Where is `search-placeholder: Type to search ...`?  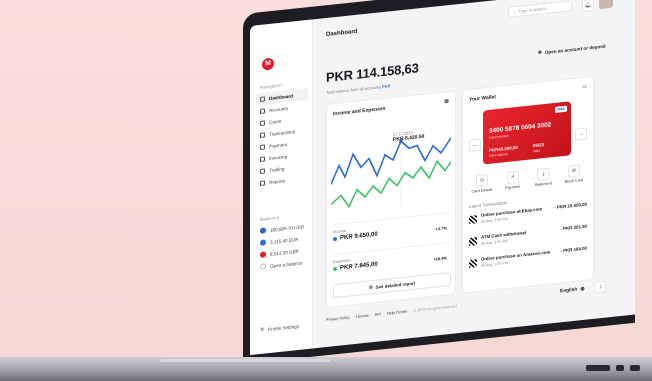
search-placeholder: Type to search ... is located at coordinates (534, 9).